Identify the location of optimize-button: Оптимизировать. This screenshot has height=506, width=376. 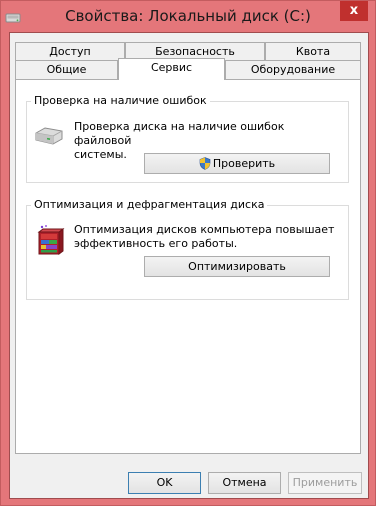
(237, 266).